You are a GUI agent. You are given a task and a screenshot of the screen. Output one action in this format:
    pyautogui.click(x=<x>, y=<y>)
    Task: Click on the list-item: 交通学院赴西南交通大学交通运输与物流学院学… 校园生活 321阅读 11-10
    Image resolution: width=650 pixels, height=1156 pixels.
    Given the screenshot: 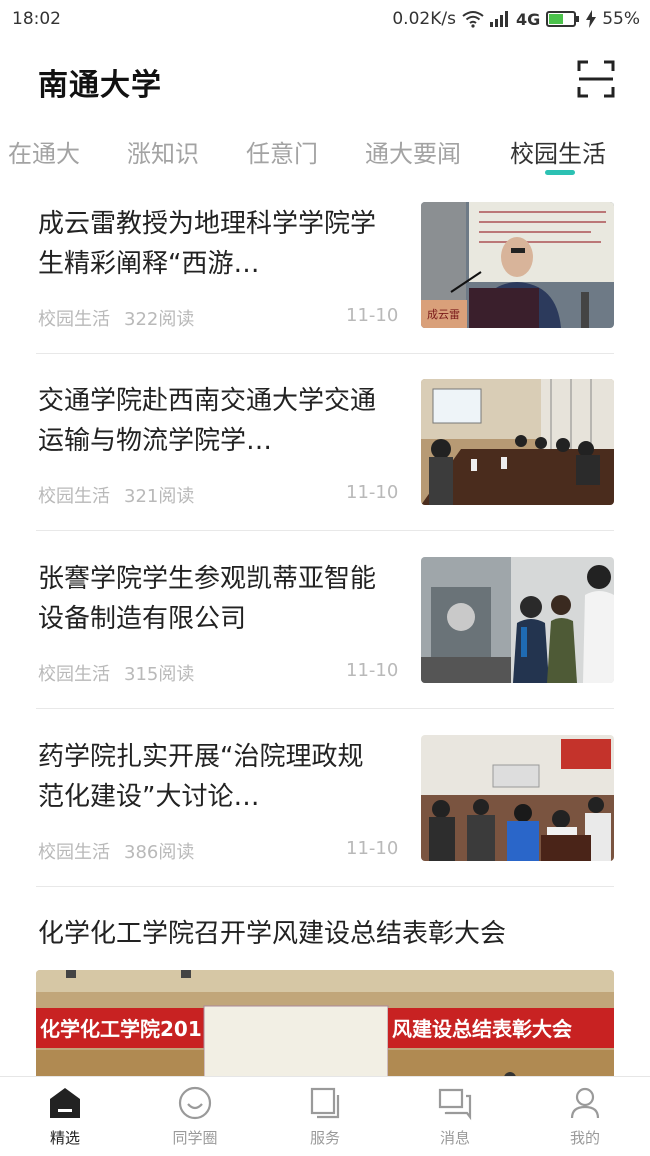 What is the action you would take?
    pyautogui.click(x=325, y=454)
    